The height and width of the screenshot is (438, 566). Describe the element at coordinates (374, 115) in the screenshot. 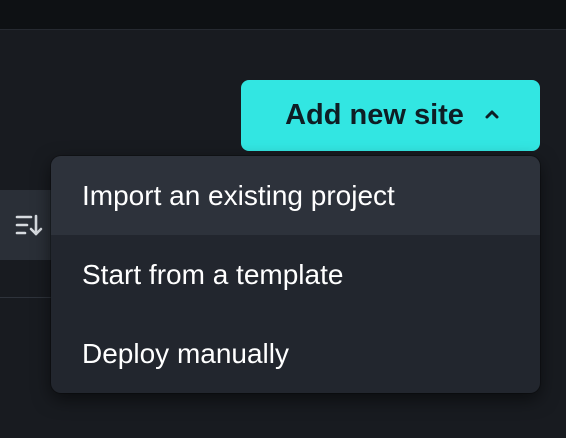

I see `add-new-site-label: Add new site` at that location.